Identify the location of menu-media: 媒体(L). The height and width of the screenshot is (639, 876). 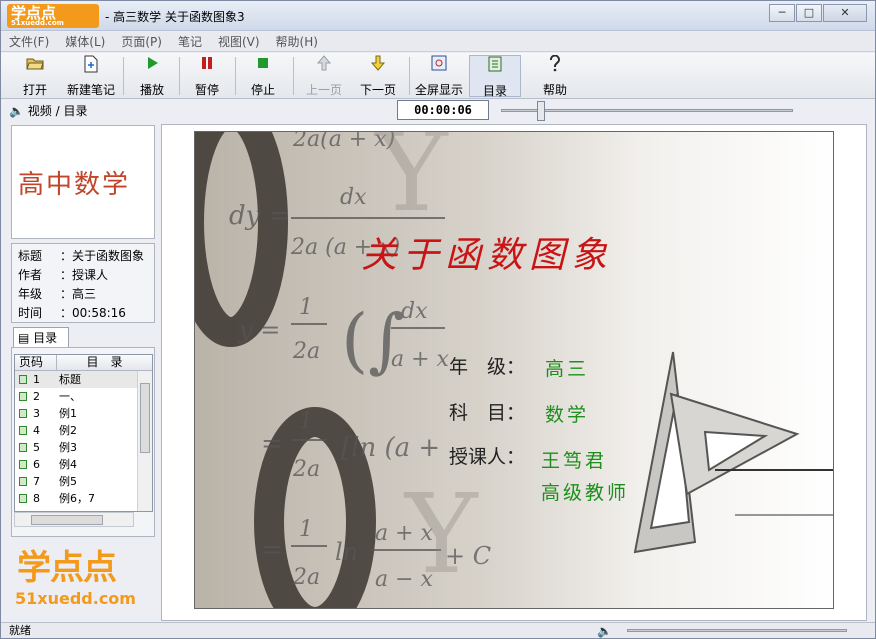
(85, 41).